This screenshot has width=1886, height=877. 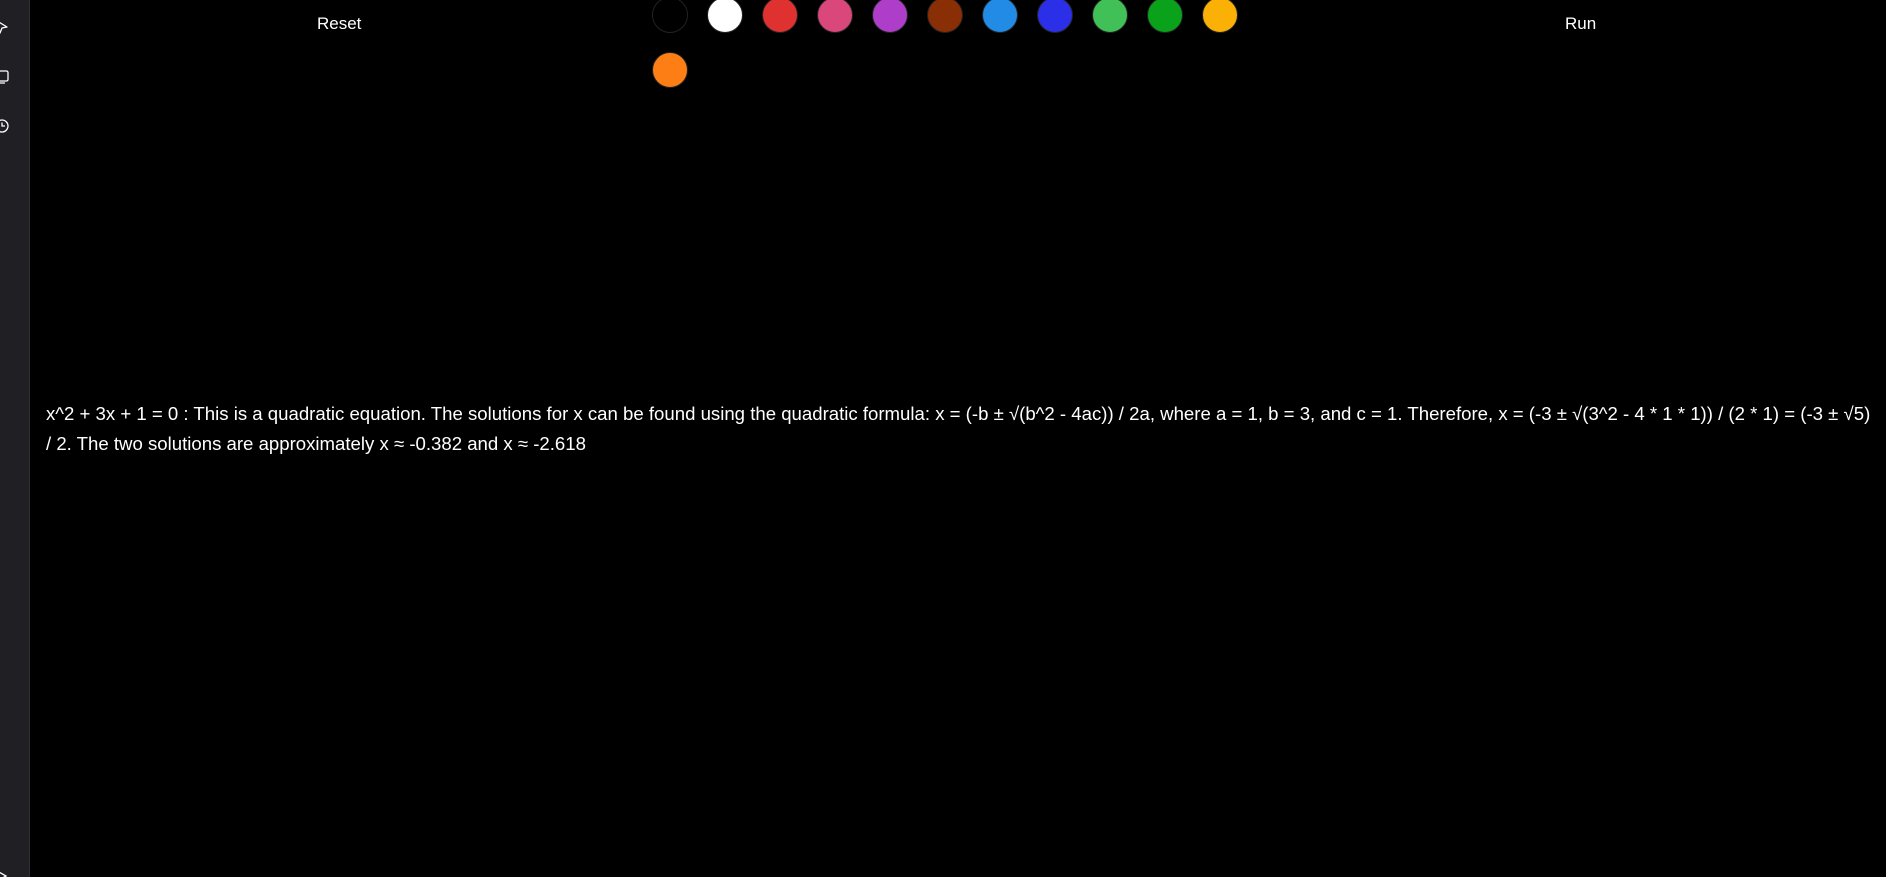 What do you see at coordinates (670, 70) in the screenshot?
I see `color-swatch-orange` at bounding box center [670, 70].